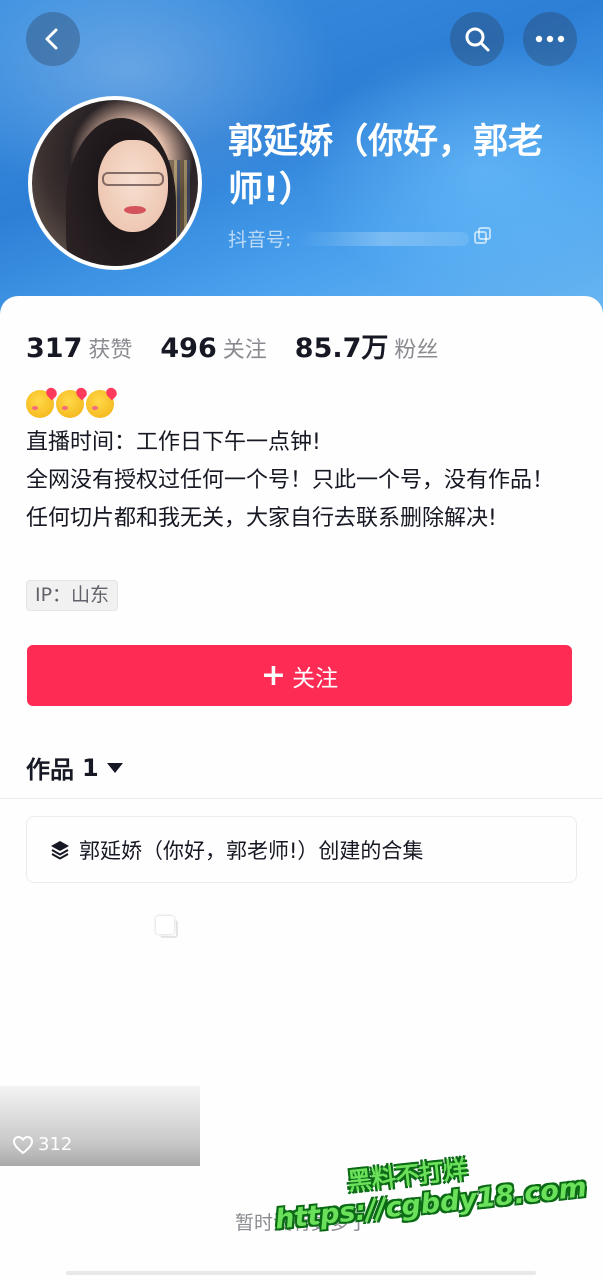 Image resolution: width=603 pixels, height=1280 pixels. Describe the element at coordinates (173, 442) in the screenshot. I see `bio-line: 直播时间：工作日下午一点钟!` at that location.